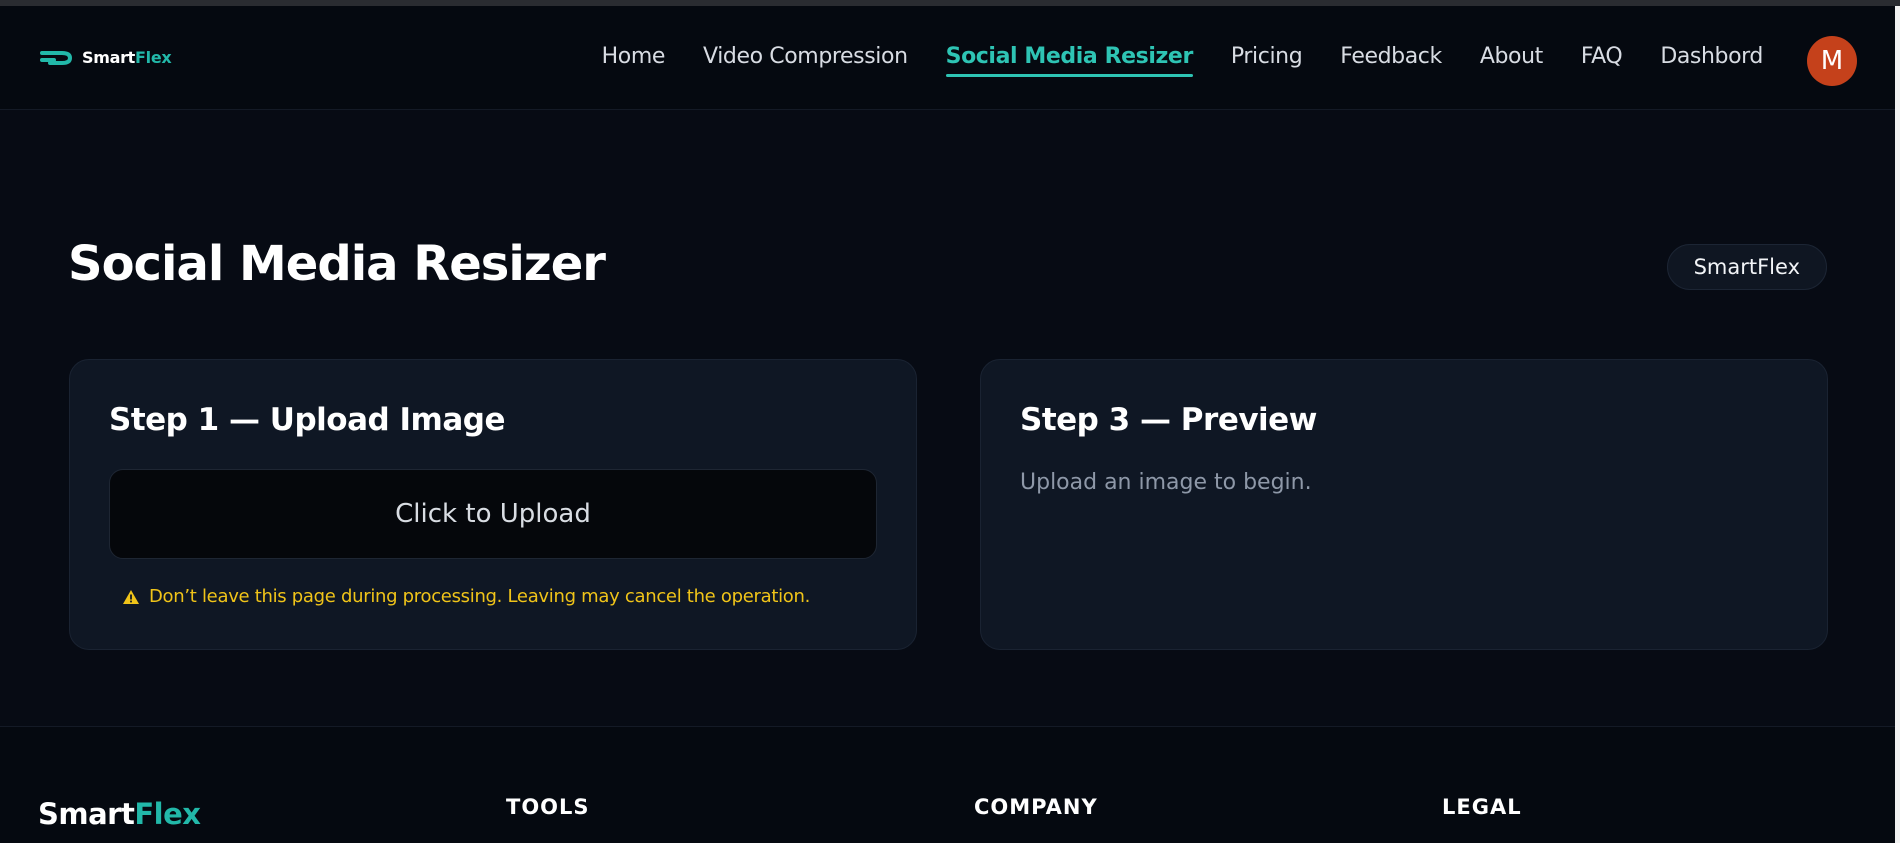 This screenshot has width=1900, height=843. What do you see at coordinates (1391, 60) in the screenshot?
I see `nav-link-feedback: Feedback` at bounding box center [1391, 60].